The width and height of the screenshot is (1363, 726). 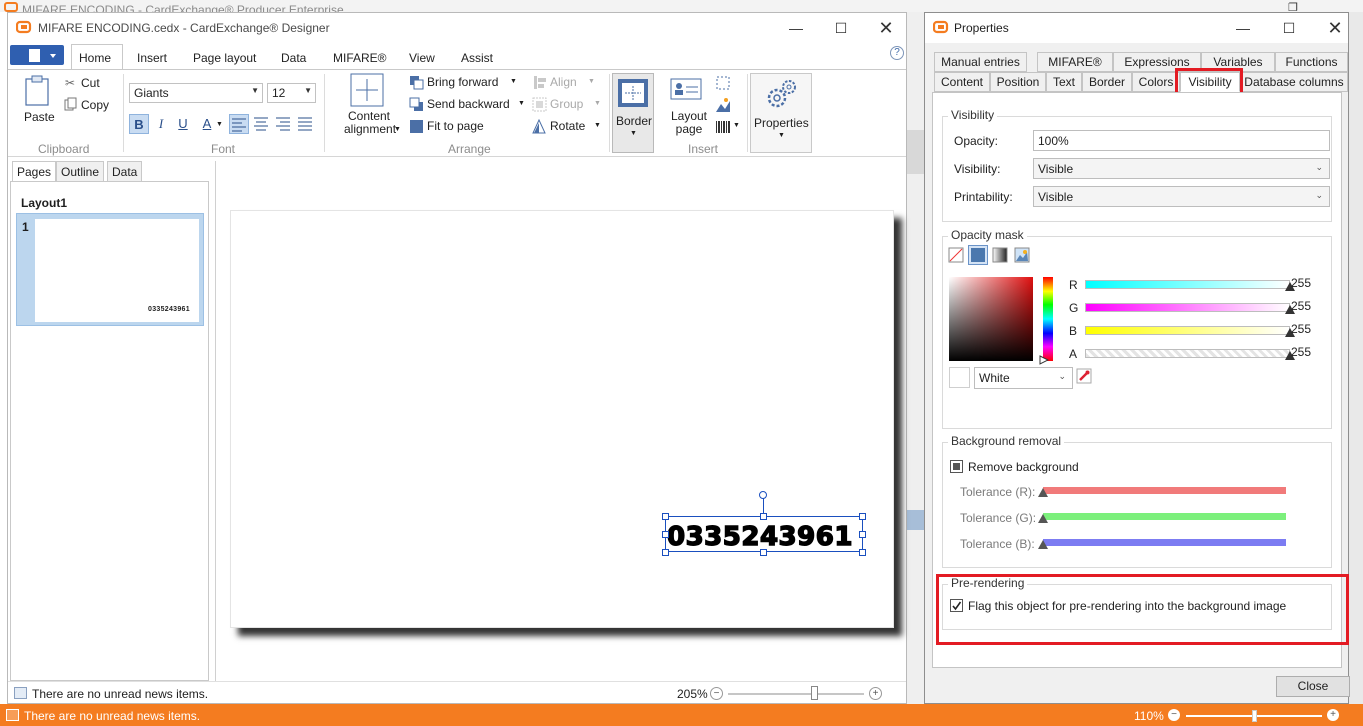 I want to click on tab-props-mifare: MIFARE®, so click(x=1075, y=62).